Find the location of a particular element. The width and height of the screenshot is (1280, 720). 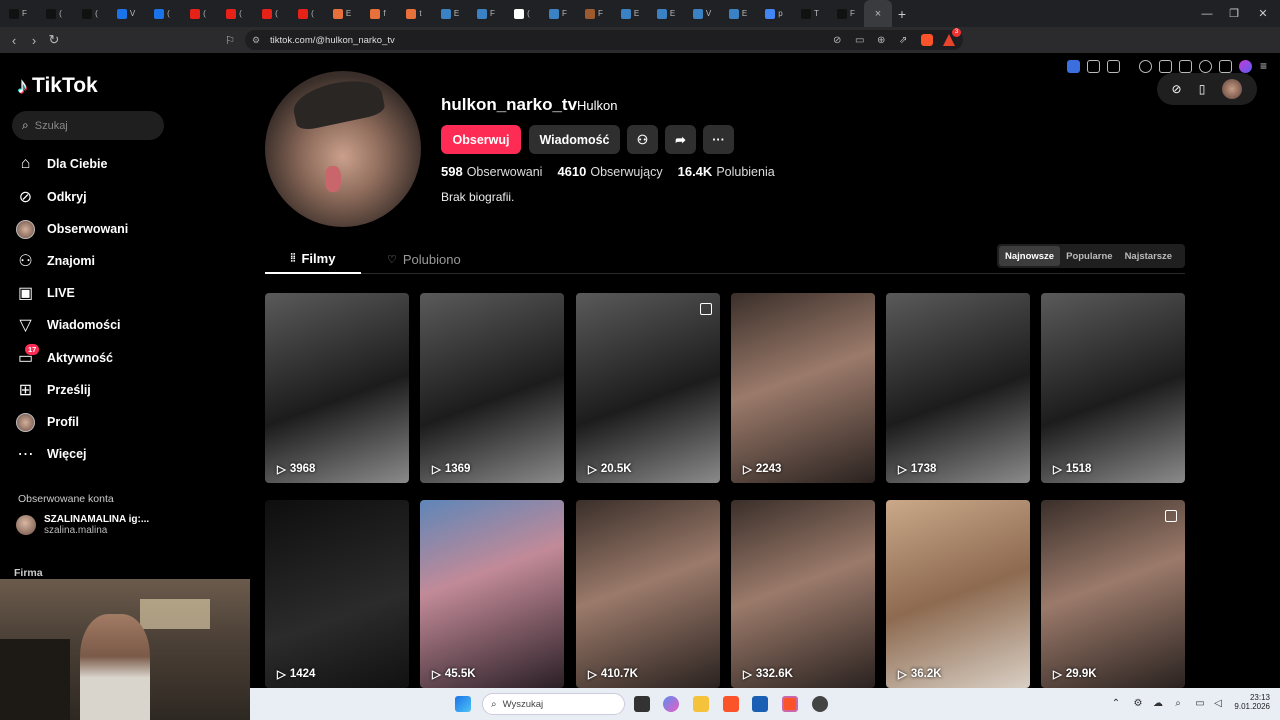

follow-button: Obserwuj is located at coordinates (481, 139).